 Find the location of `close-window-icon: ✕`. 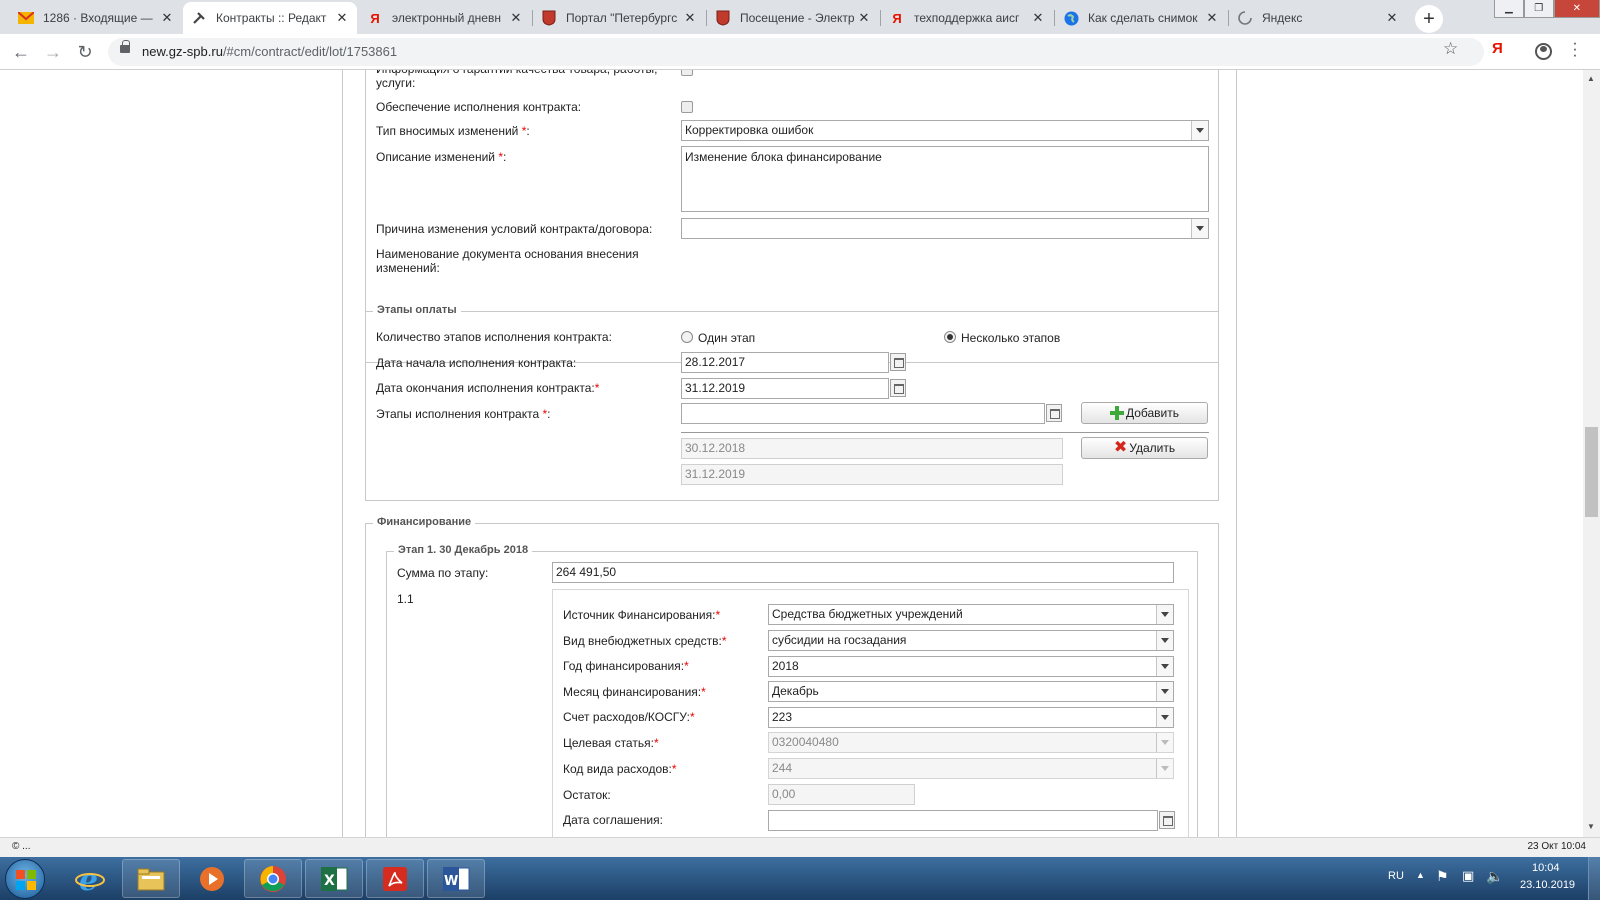

close-window-icon: ✕ is located at coordinates (1576, 9).